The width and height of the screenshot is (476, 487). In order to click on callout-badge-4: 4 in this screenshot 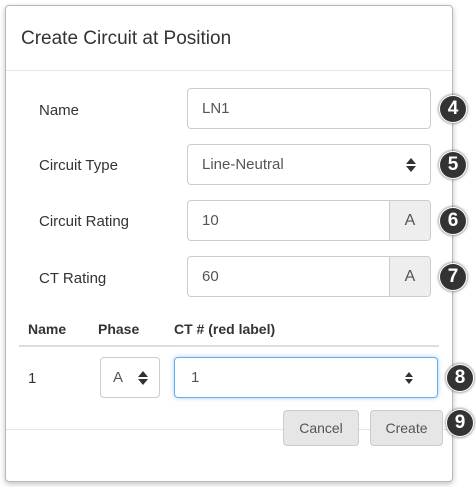, I will do `click(453, 109)`.